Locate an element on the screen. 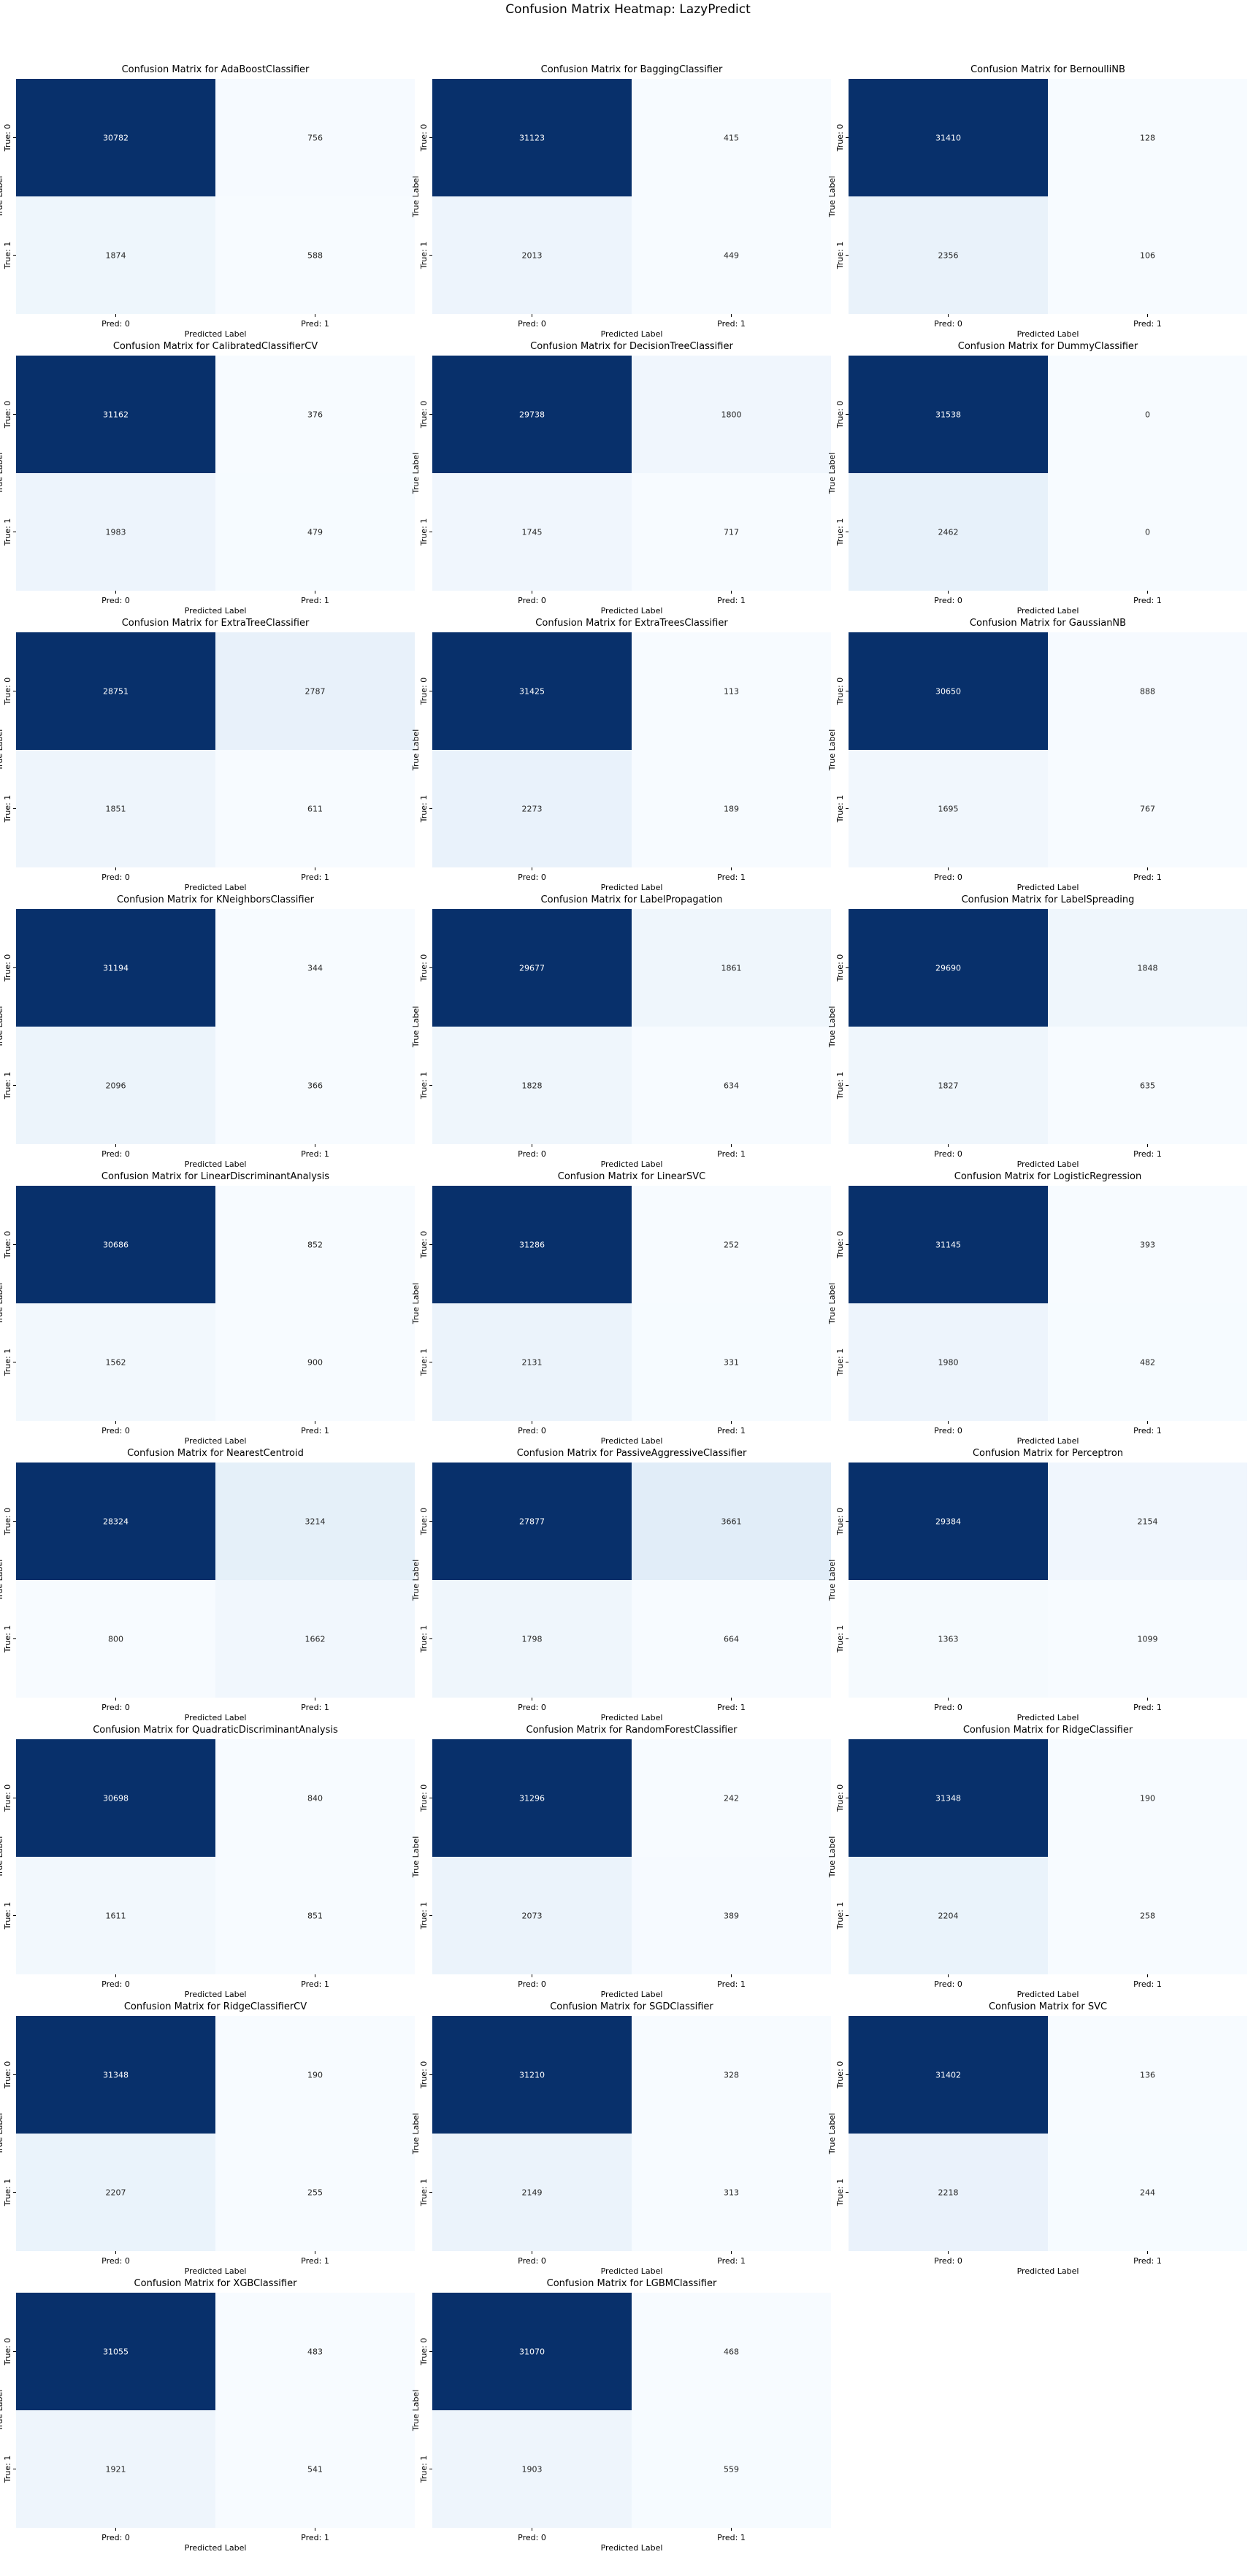 This screenshot has width=1256, height=2576. cell-value-label: 767 is located at coordinates (1147, 809).